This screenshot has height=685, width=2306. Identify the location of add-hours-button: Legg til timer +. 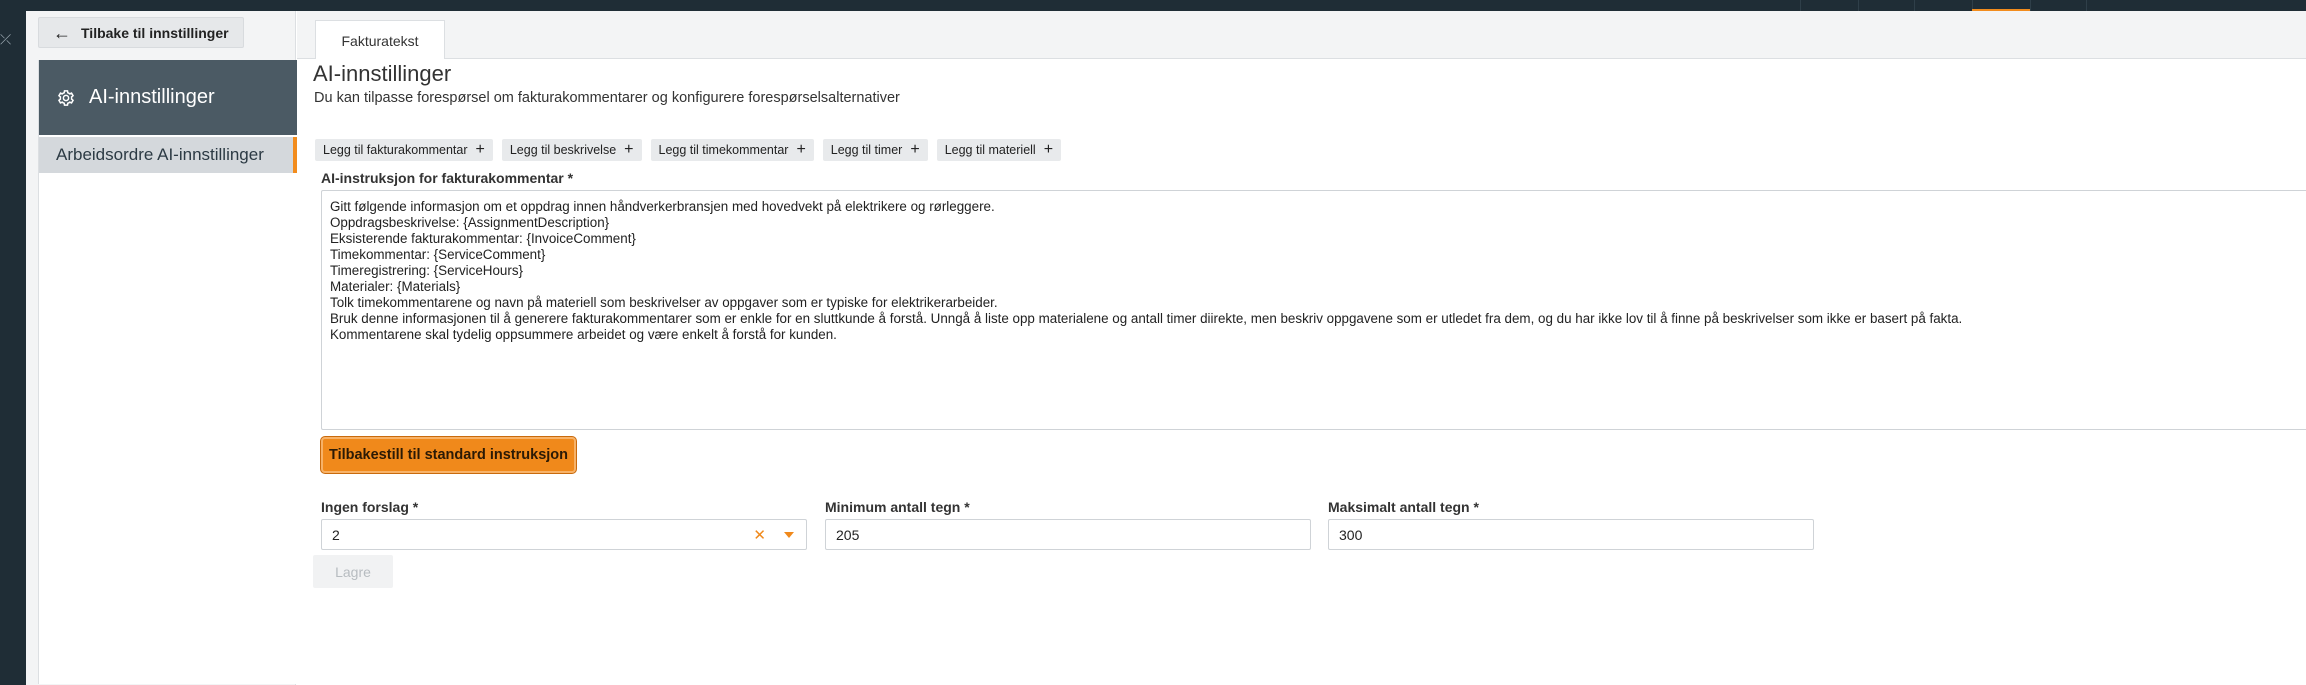
(875, 150).